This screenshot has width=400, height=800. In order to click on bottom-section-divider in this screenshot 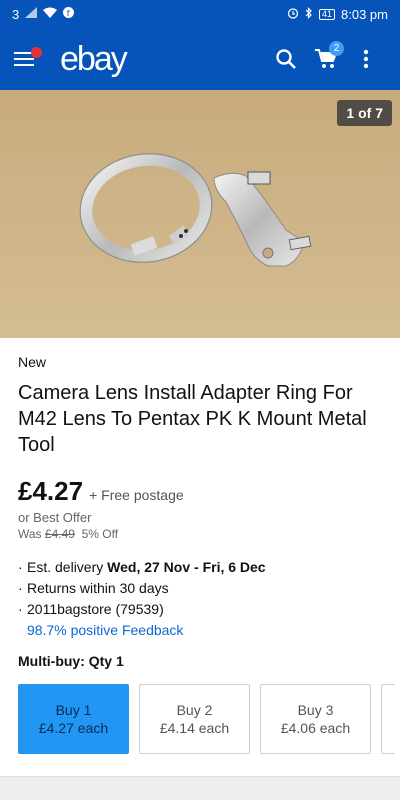, I will do `click(200, 788)`.